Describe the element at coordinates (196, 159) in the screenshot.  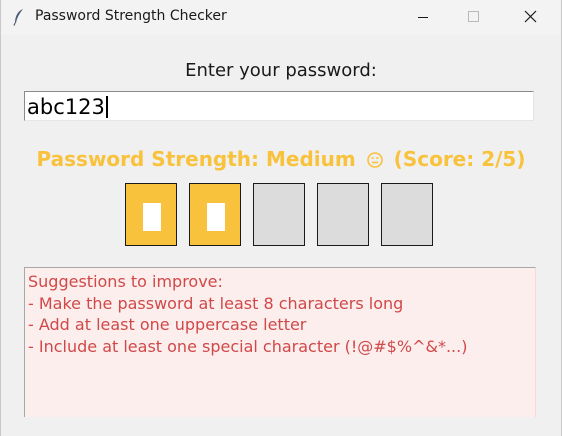
I see `strength-text: Password Strength: Medium` at that location.